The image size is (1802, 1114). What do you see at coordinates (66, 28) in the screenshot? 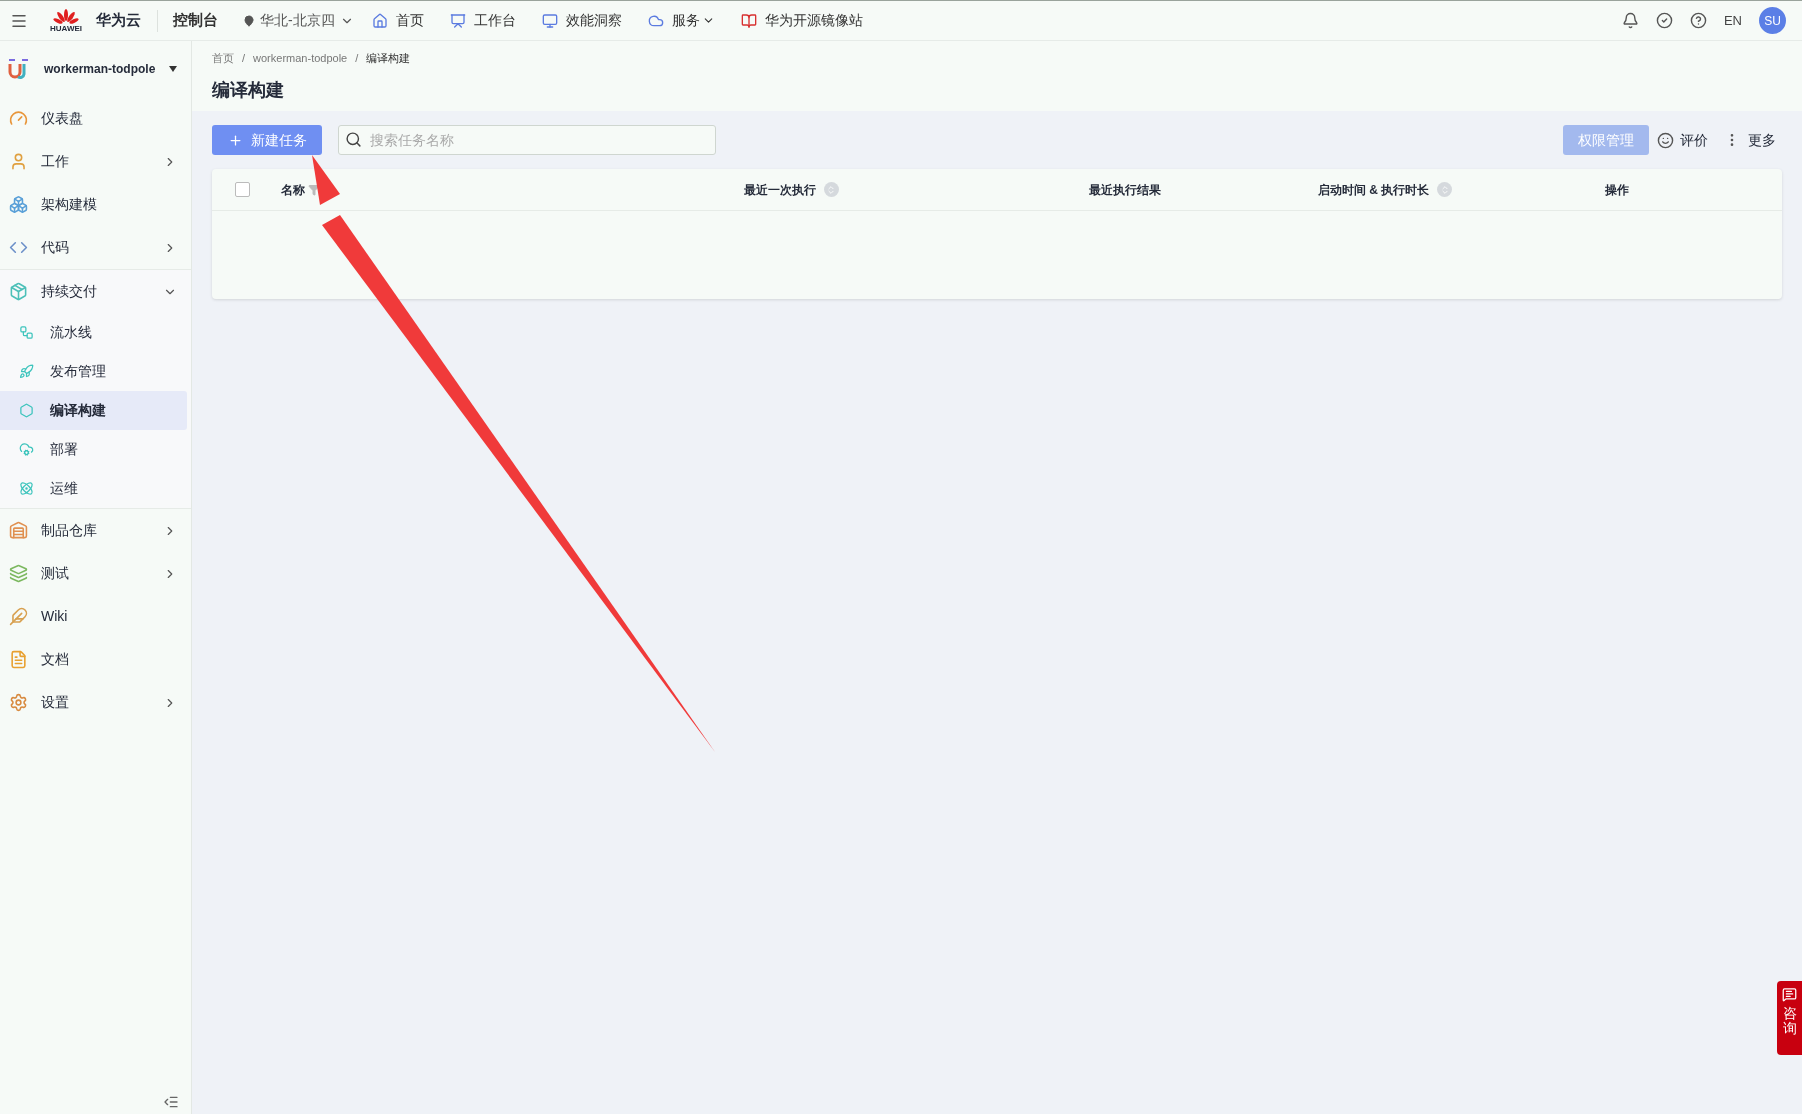
I see `logo-text: HUAWEI` at bounding box center [66, 28].